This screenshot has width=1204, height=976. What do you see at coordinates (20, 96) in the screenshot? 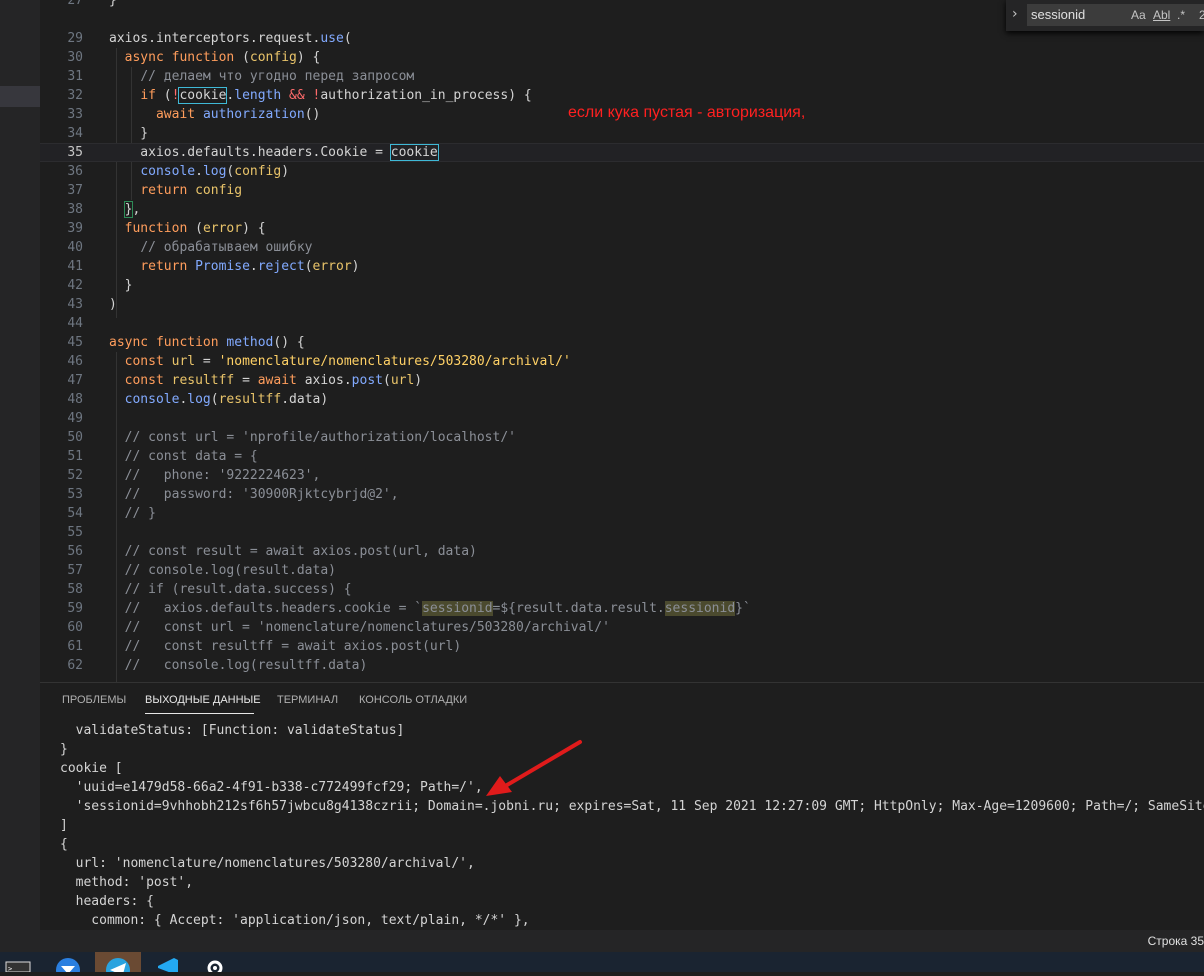
I see `selected-explorer-item` at bounding box center [20, 96].